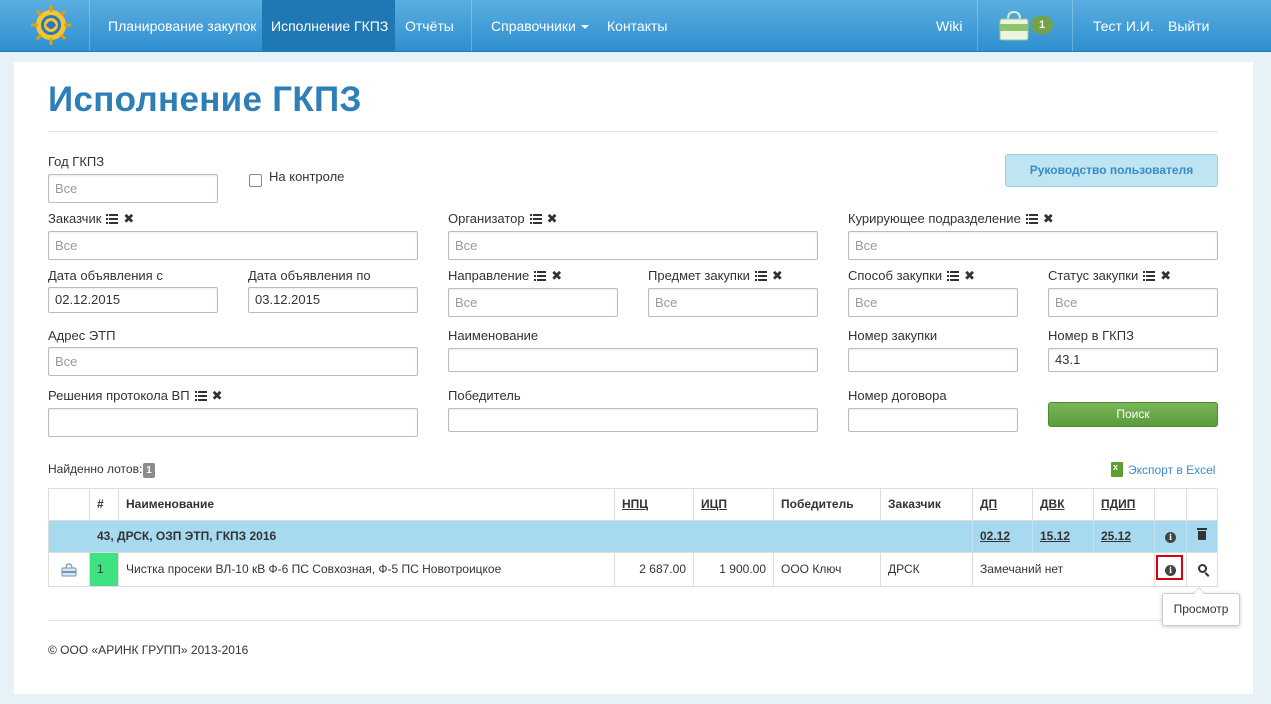 This screenshot has width=1271, height=704. What do you see at coordinates (933, 360) in the screenshot?
I see `purchase-number-input` at bounding box center [933, 360].